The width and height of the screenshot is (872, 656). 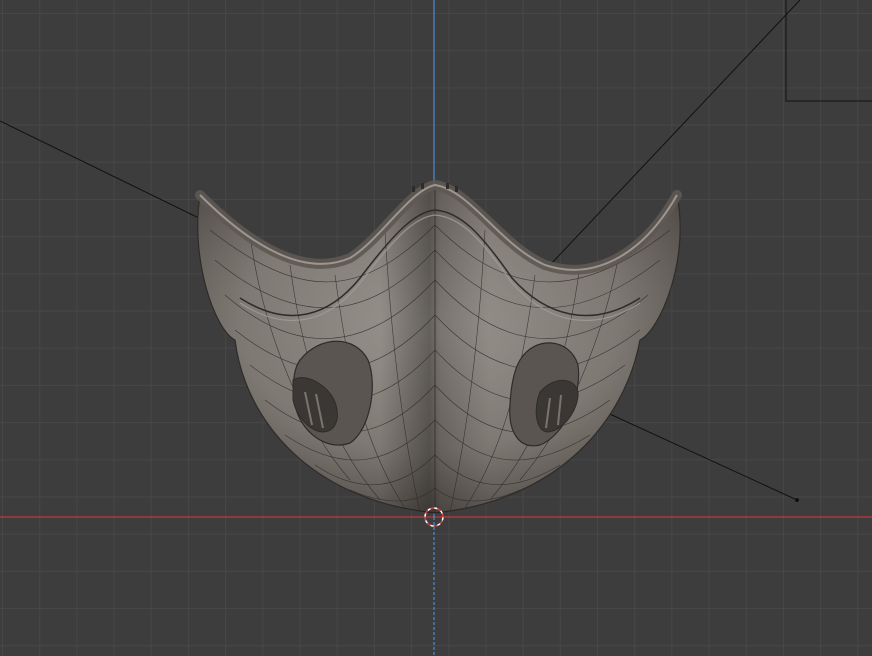 What do you see at coordinates (828, 51) in the screenshot?
I see `camera-icon` at bounding box center [828, 51].